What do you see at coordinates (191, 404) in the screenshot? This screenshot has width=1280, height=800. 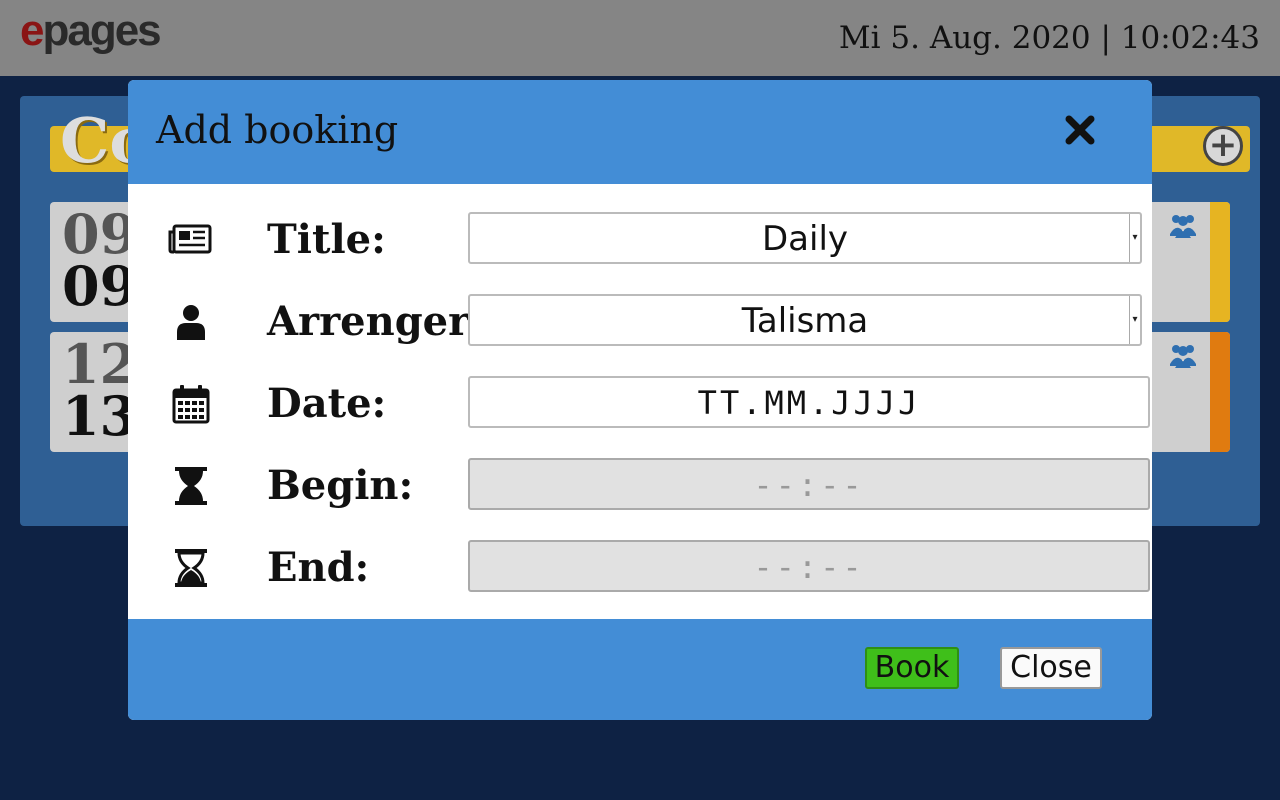 I see `calendar-icon` at bounding box center [191, 404].